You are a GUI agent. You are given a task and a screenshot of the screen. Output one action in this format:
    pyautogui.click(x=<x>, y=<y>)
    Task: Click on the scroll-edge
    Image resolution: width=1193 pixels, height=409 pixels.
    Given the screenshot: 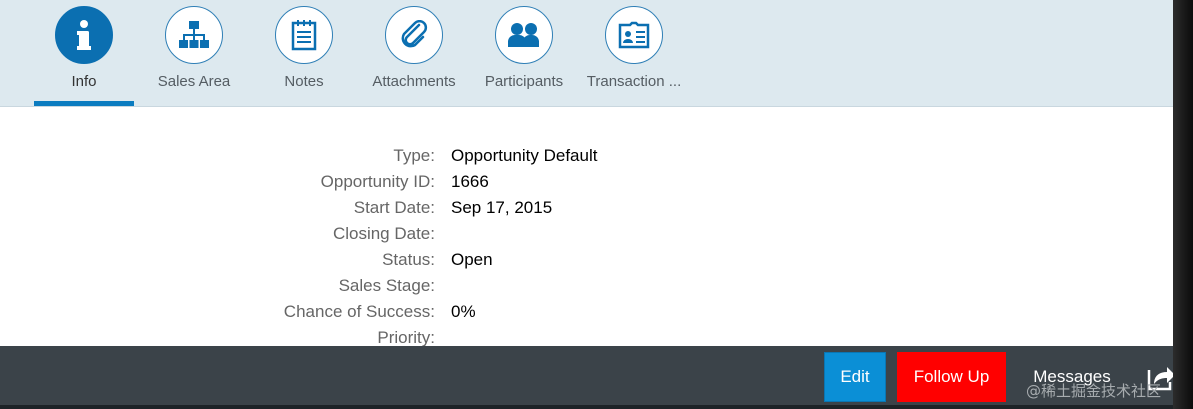 What is the action you would take?
    pyautogui.click(x=1183, y=204)
    